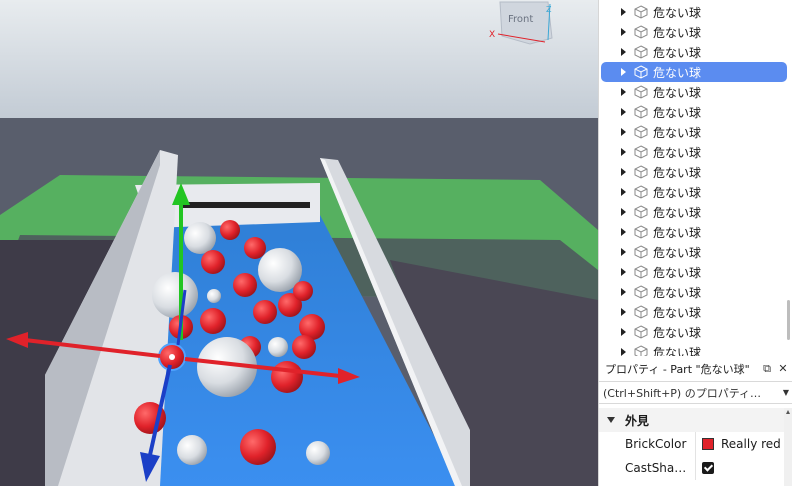  I want to click on collapse-icon, so click(611, 420).